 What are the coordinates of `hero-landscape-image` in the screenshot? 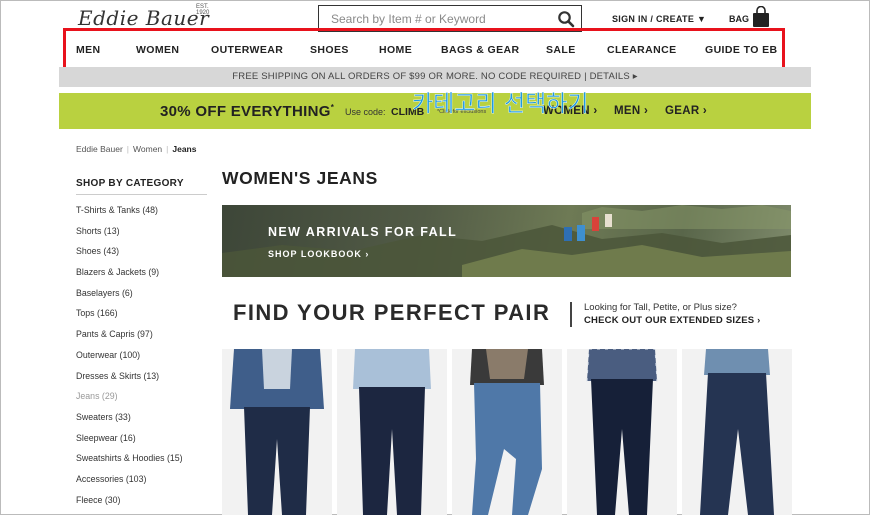 It's located at (506, 241).